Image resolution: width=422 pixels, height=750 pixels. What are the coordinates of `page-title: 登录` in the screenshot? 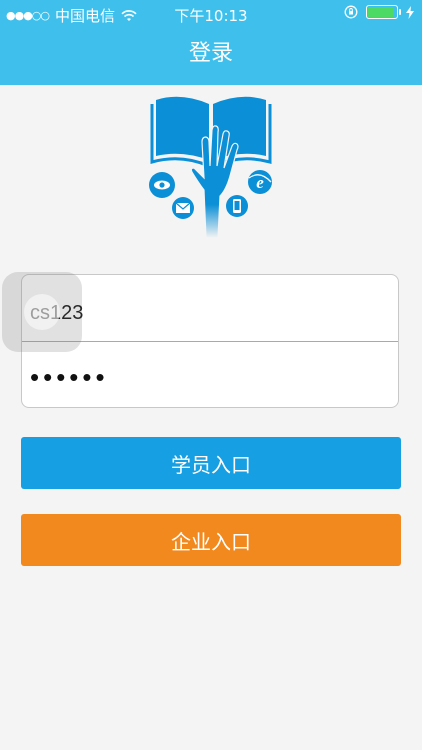 It's located at (210, 53).